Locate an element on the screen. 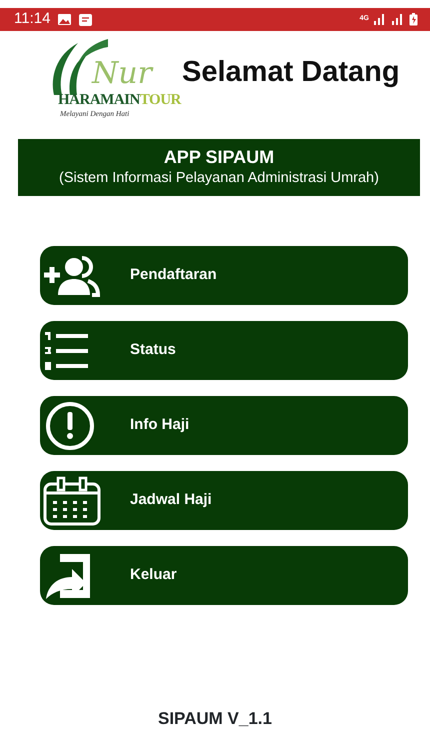 This screenshot has height=731, width=430. menu-button: Info Haji is located at coordinates (224, 426).